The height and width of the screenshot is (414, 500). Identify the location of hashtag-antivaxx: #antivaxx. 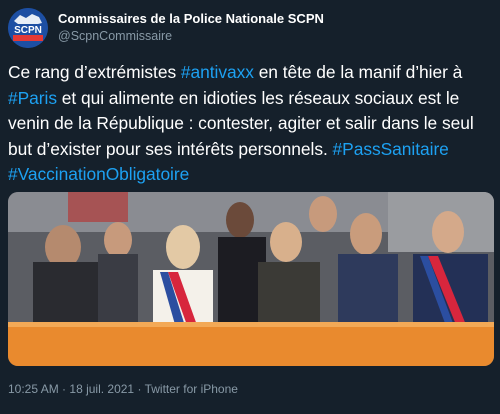
(217, 72).